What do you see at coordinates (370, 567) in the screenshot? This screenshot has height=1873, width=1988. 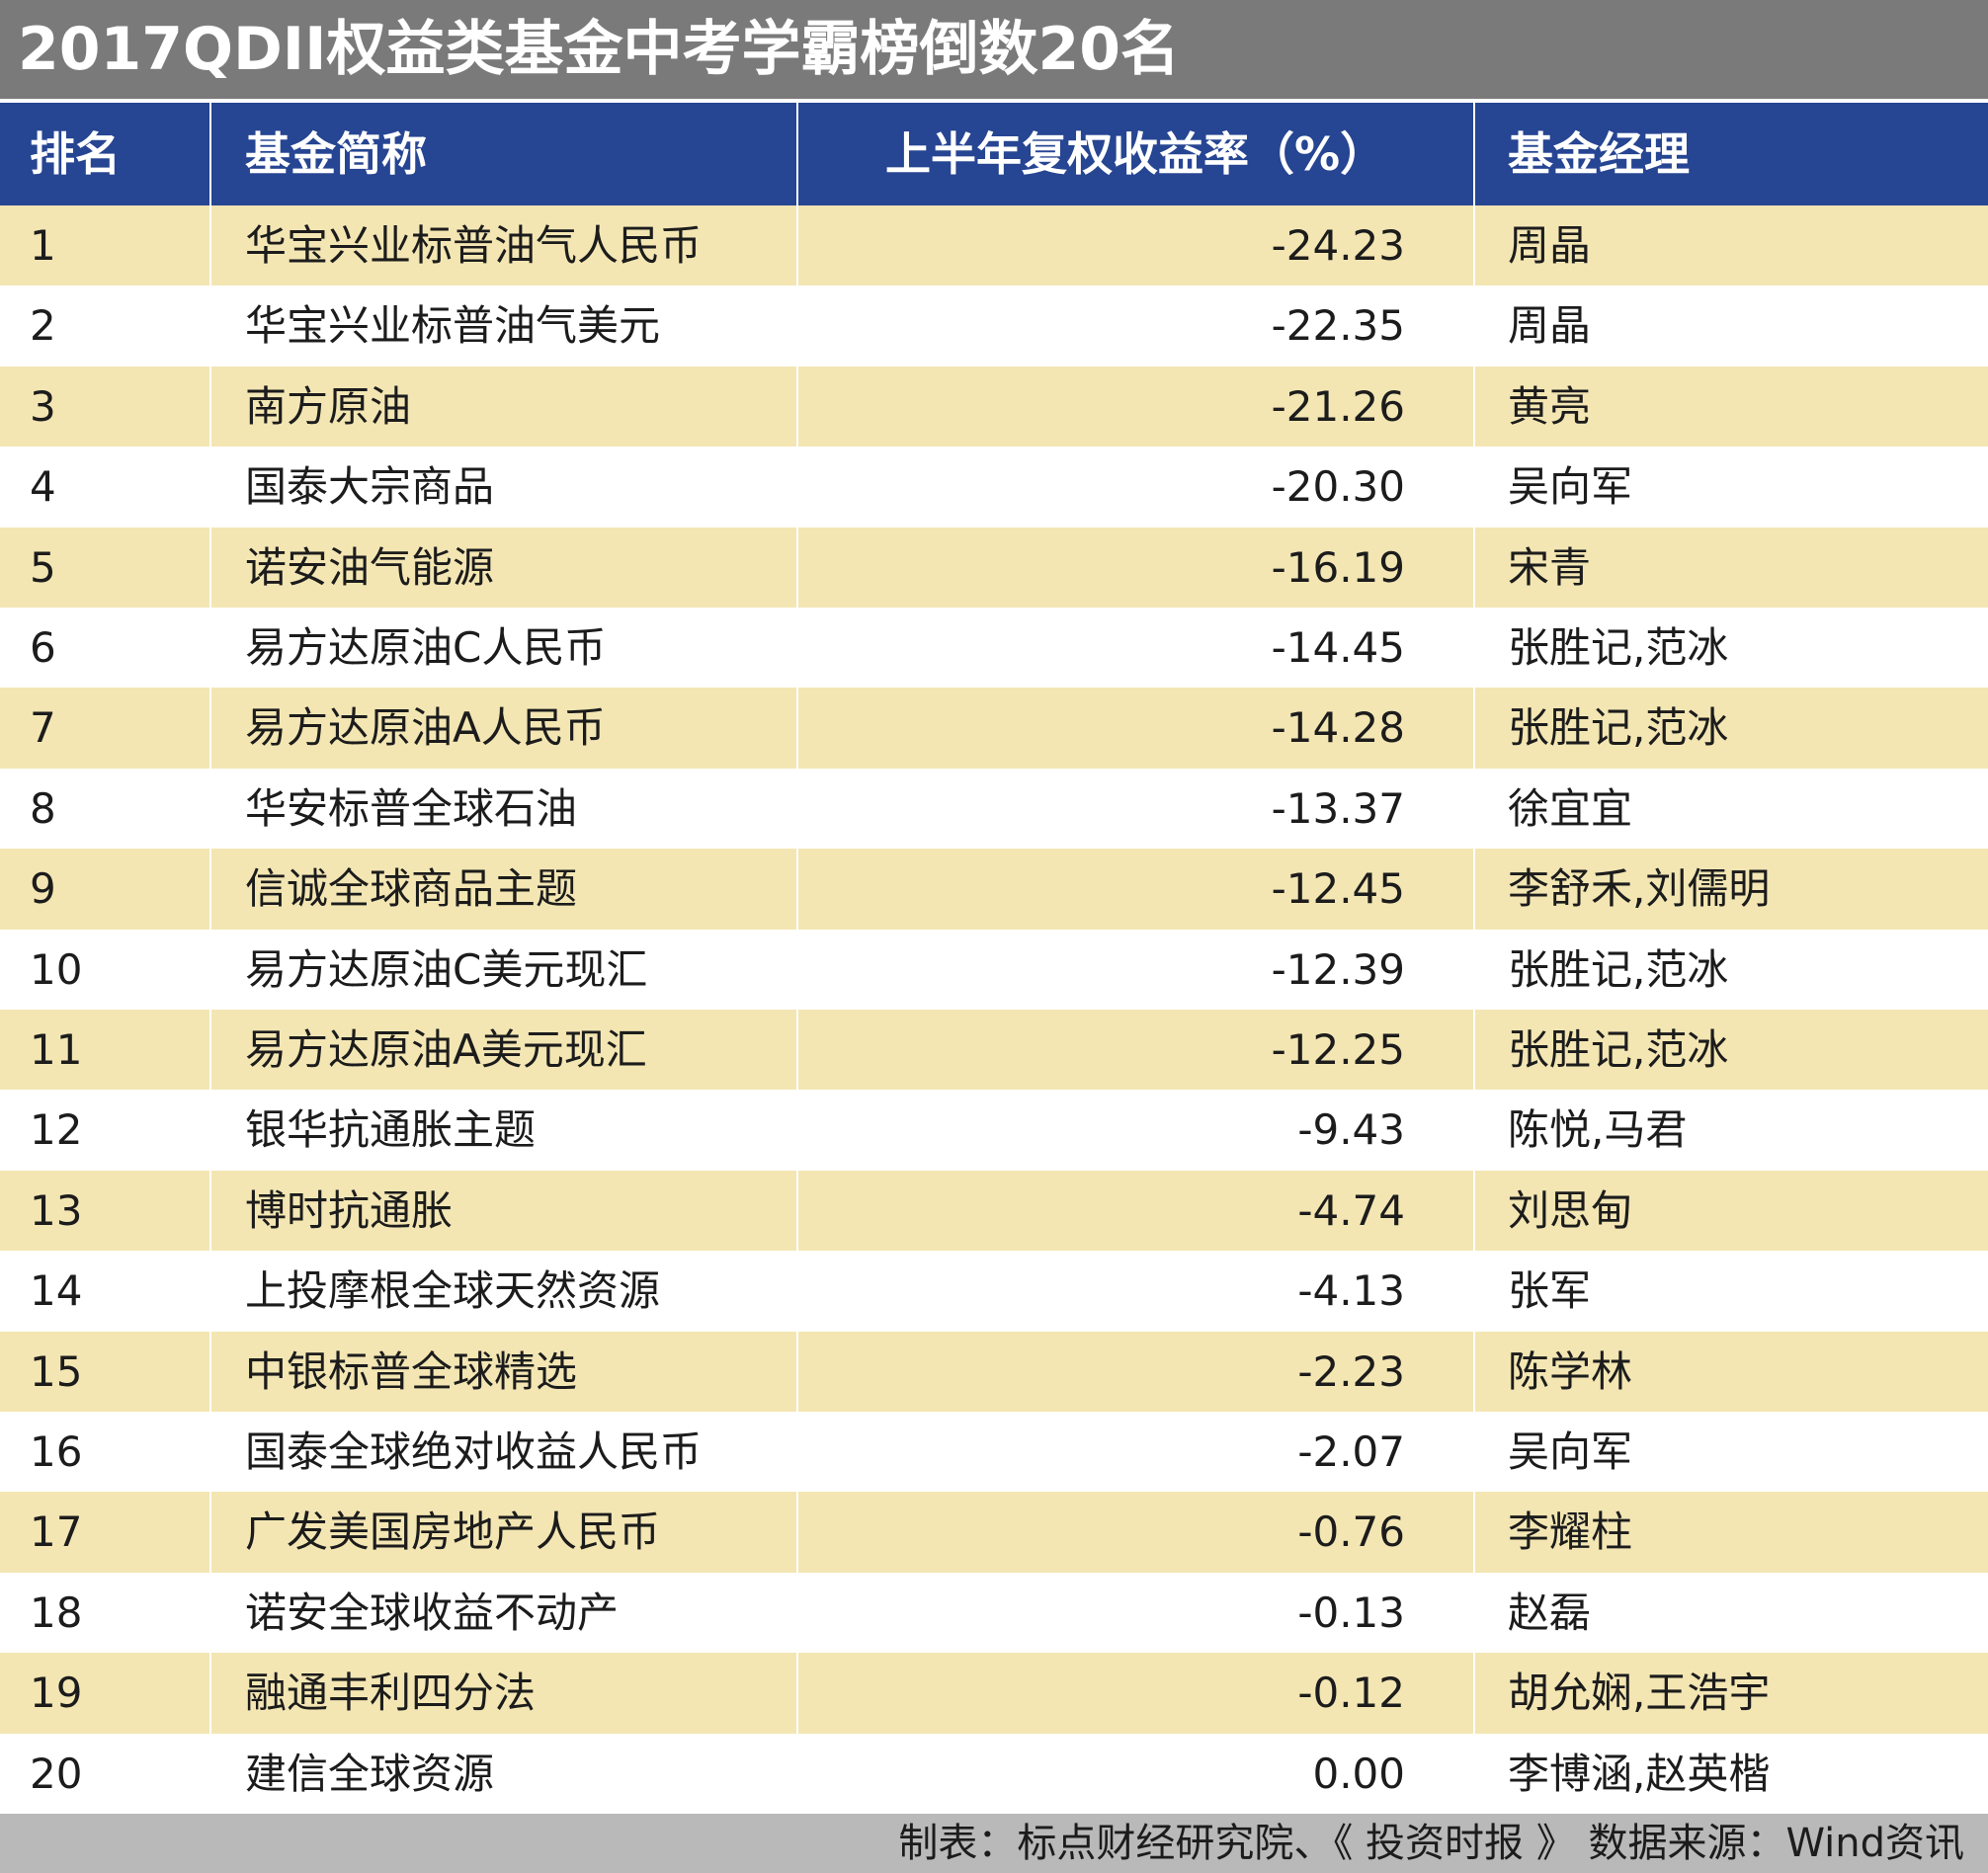 I see `fund-name-cell: 诺安油气能源` at bounding box center [370, 567].